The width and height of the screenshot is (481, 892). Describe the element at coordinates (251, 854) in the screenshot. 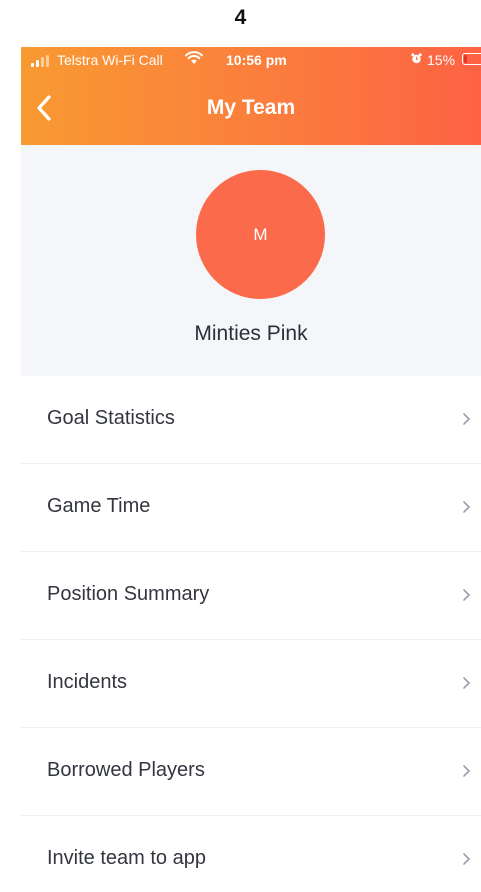

I see `menu-item-invite-team: Invite team to app` at that location.